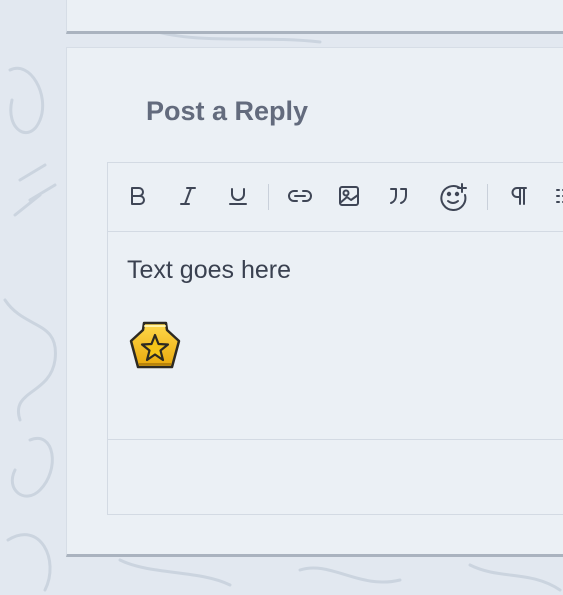  I want to click on underline-button, so click(238, 196).